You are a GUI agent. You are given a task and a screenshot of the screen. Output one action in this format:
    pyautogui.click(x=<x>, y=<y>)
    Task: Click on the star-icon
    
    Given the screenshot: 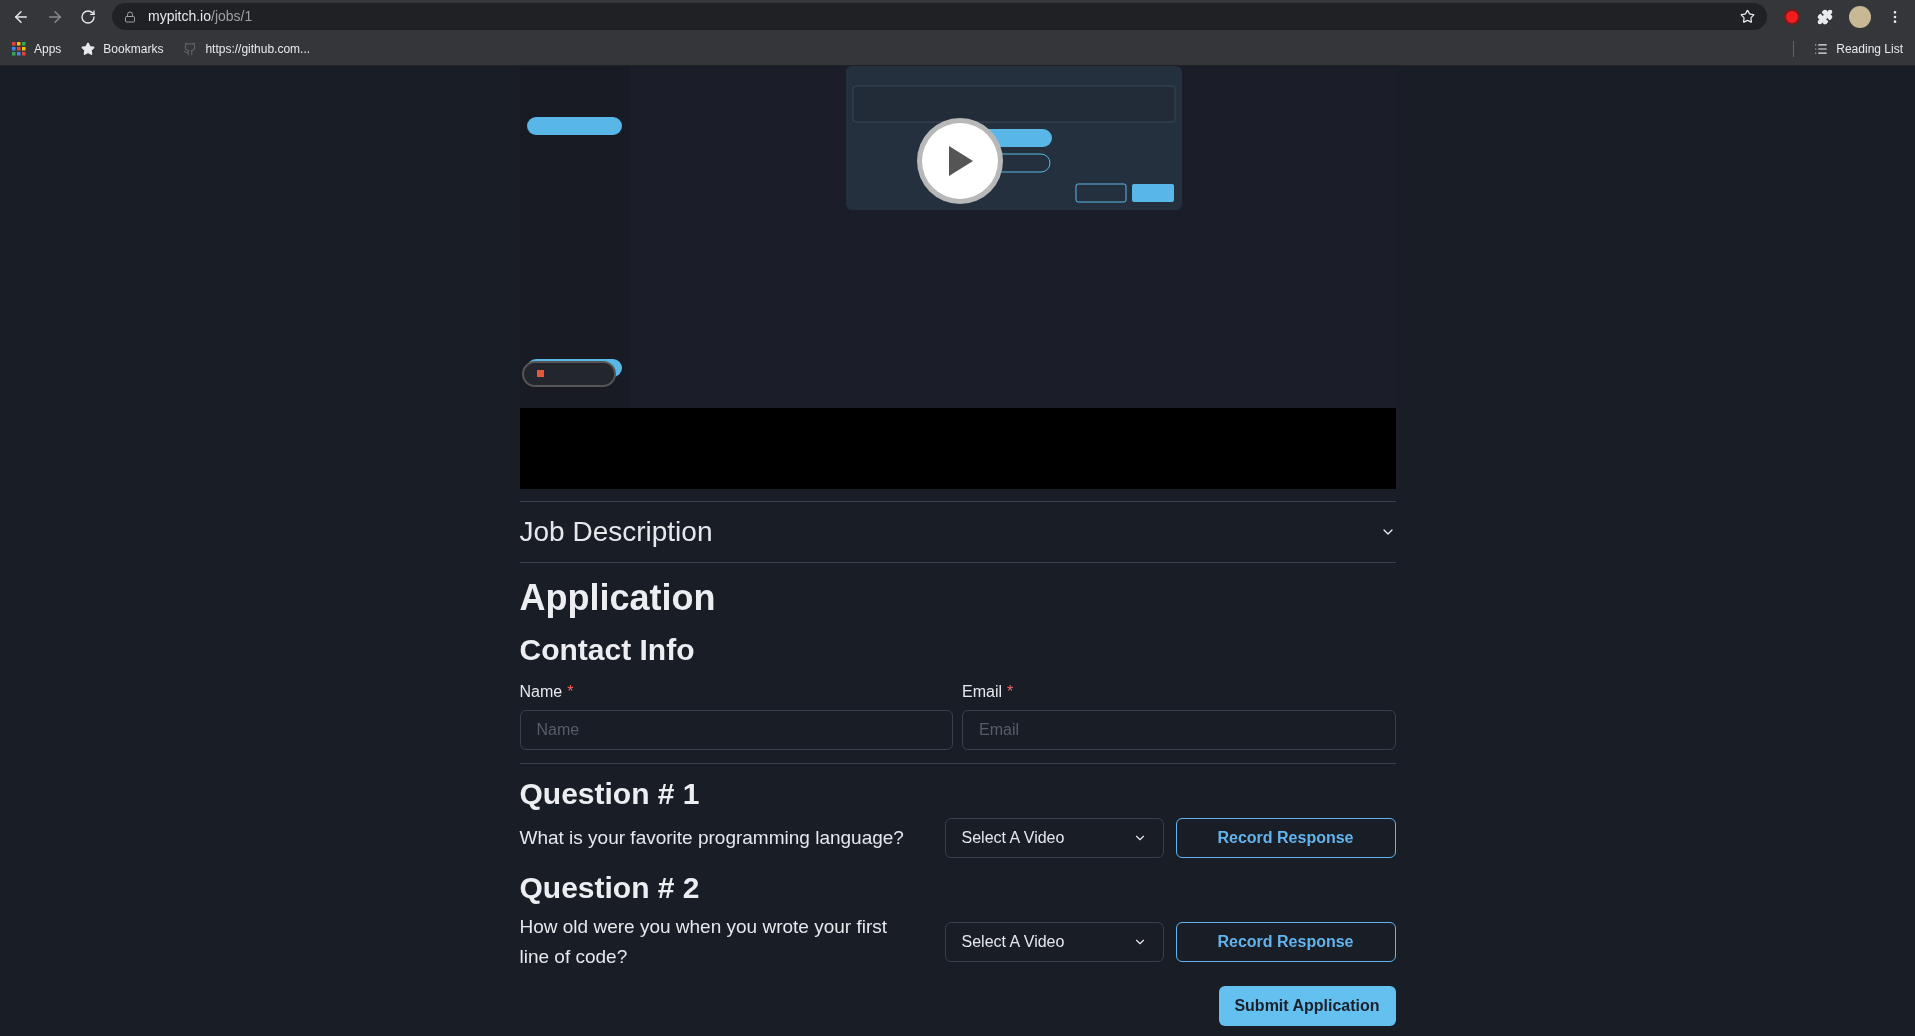 What is the action you would take?
    pyautogui.click(x=88, y=49)
    